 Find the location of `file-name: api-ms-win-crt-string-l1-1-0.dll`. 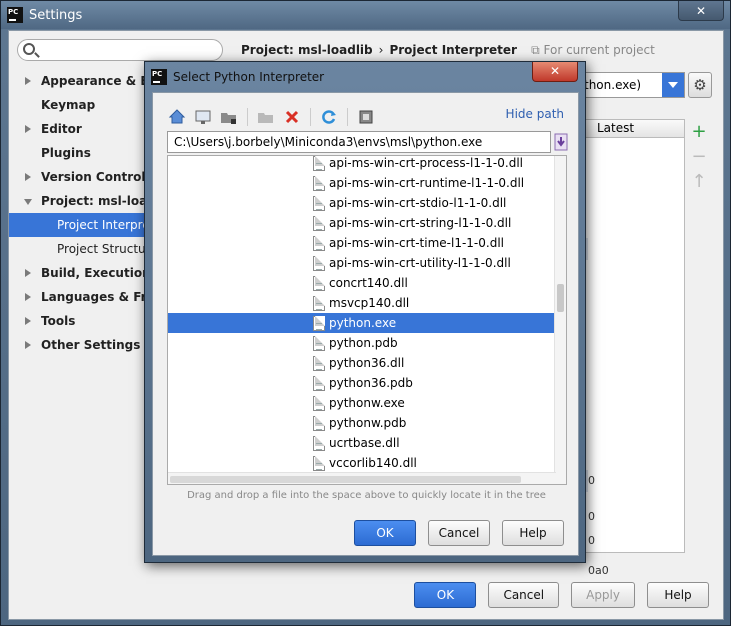

file-name: api-ms-win-crt-string-l1-1-0.dll is located at coordinates (420, 223).